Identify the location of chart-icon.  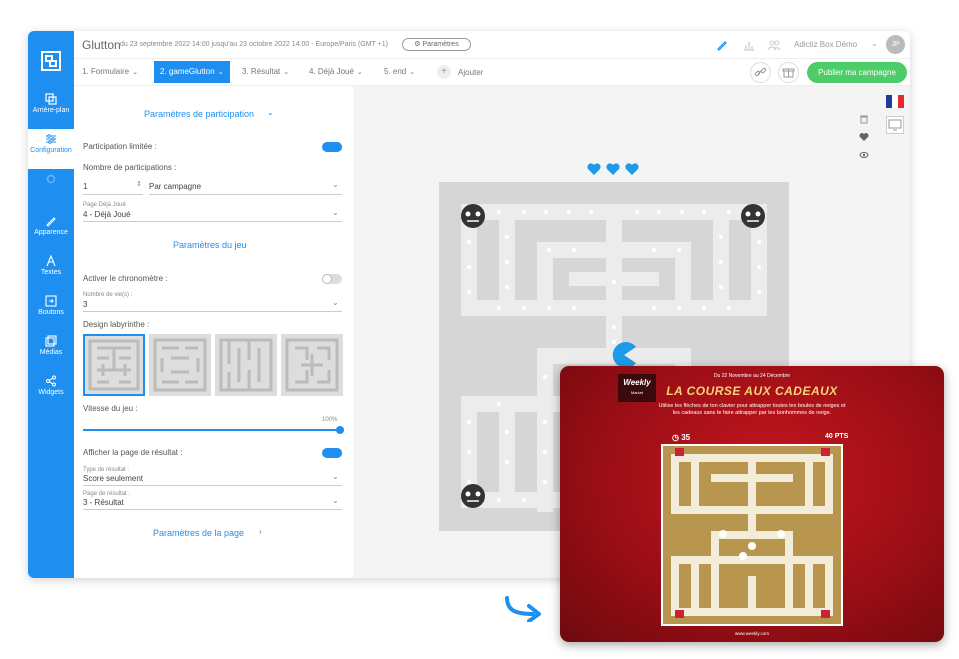
(749, 45).